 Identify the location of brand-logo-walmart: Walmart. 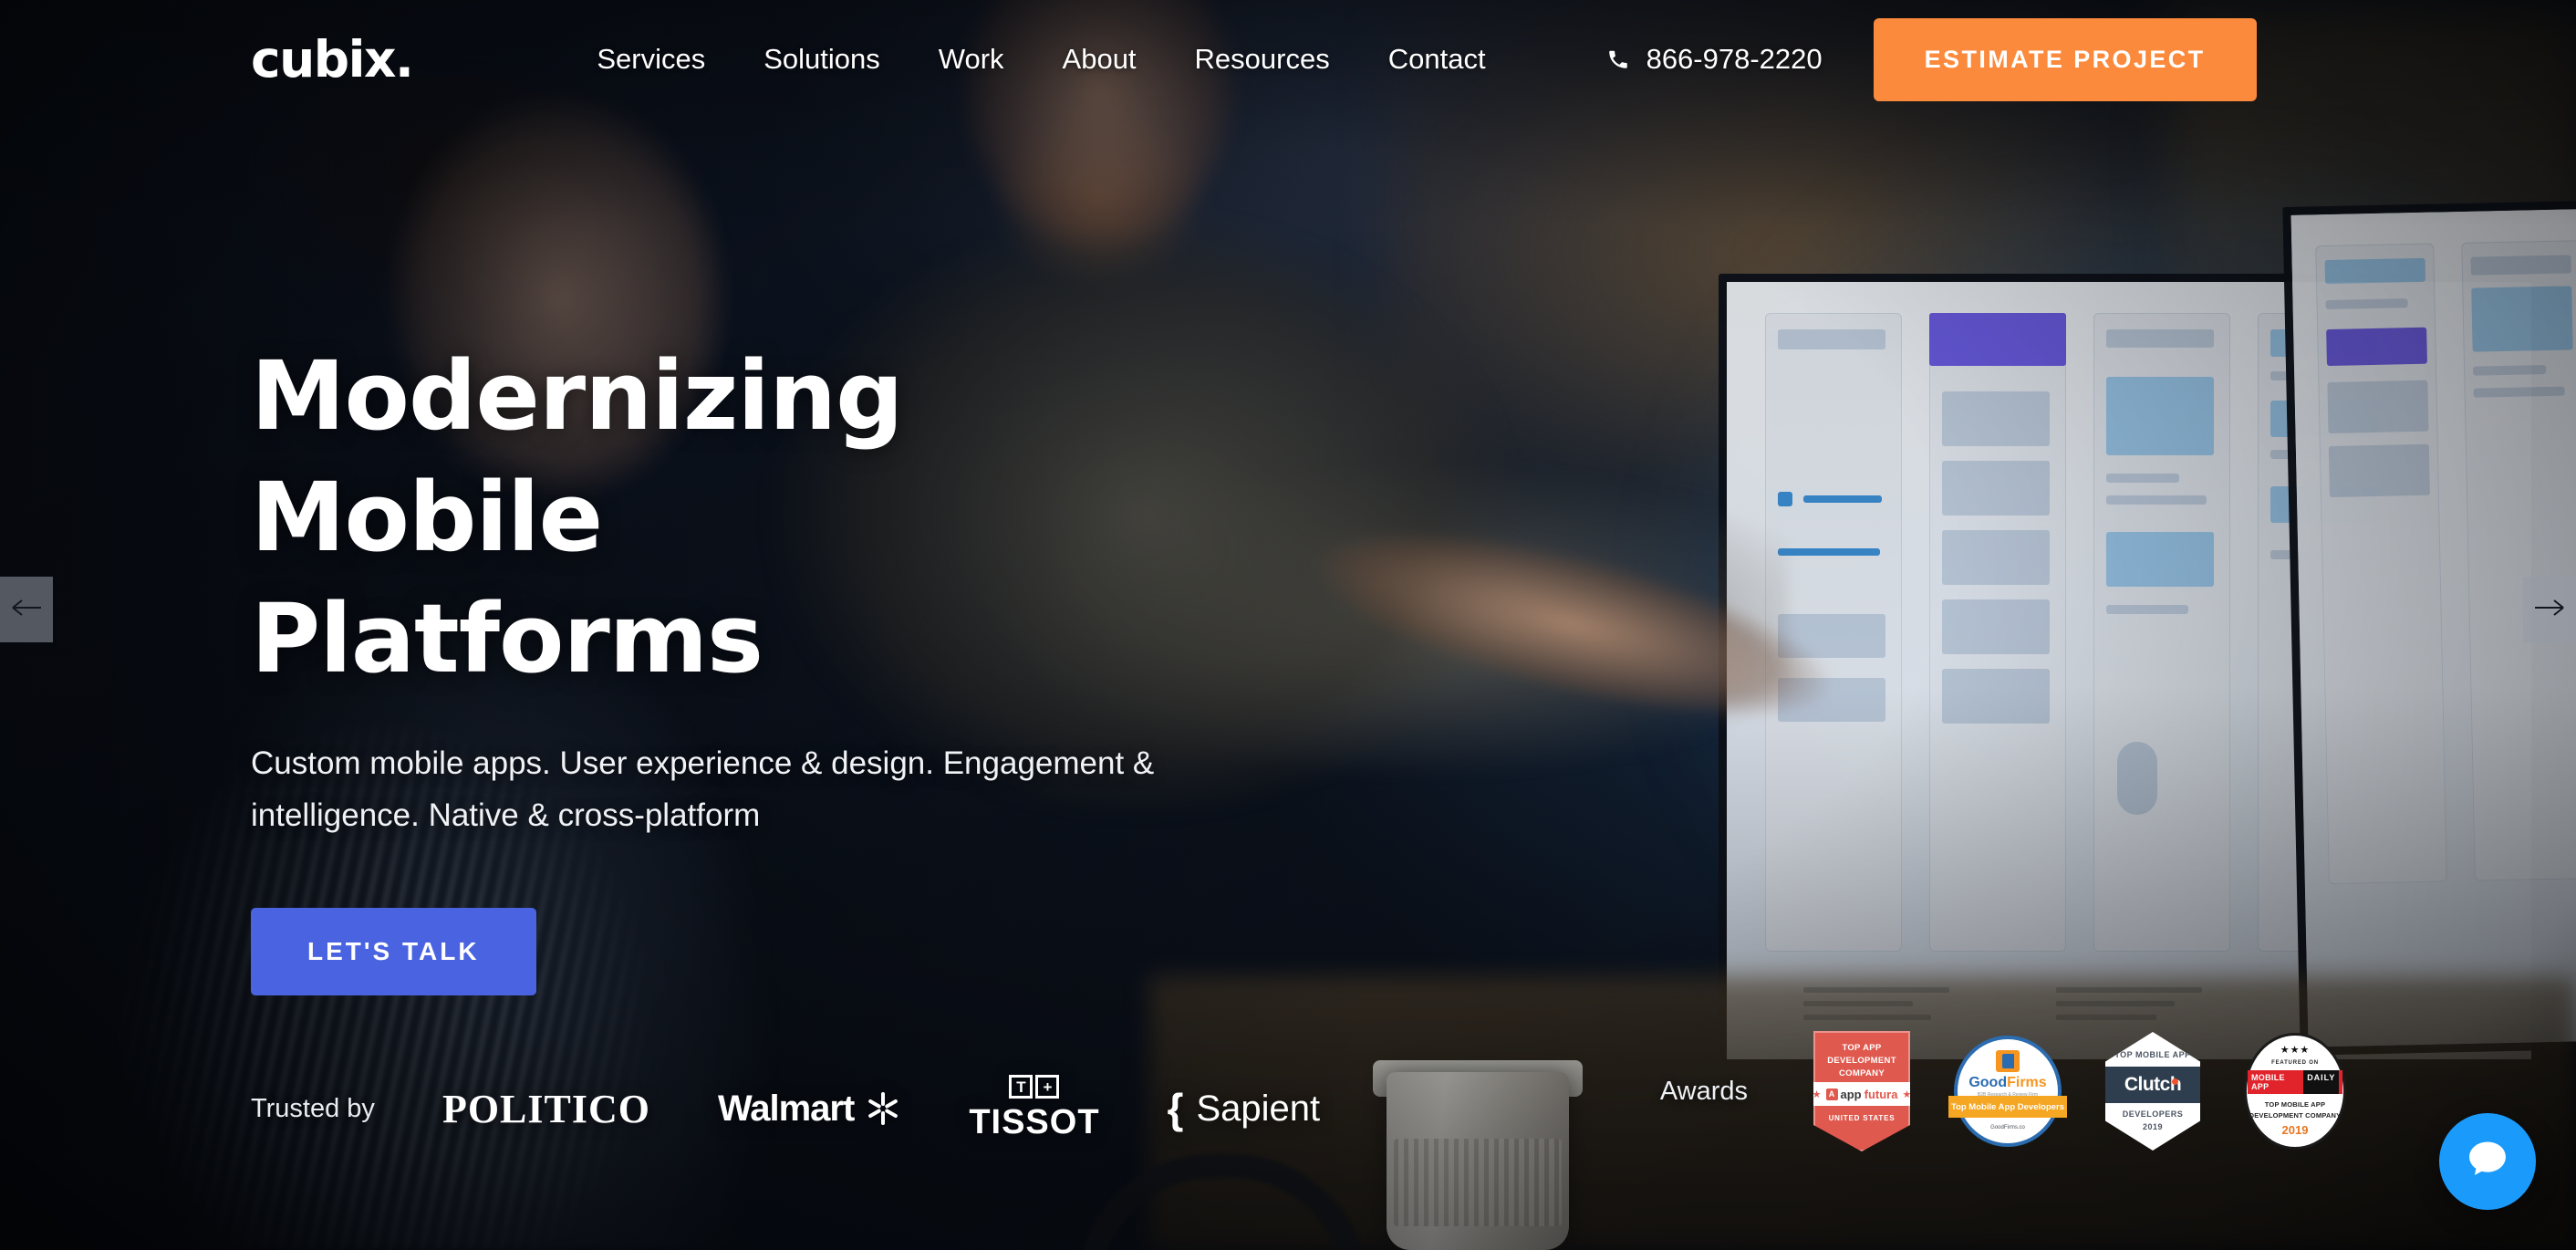
(809, 1110).